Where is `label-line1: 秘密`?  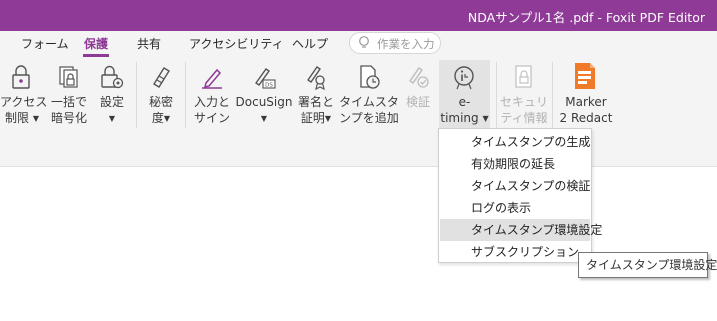
label-line1: 秘密 is located at coordinates (160, 102).